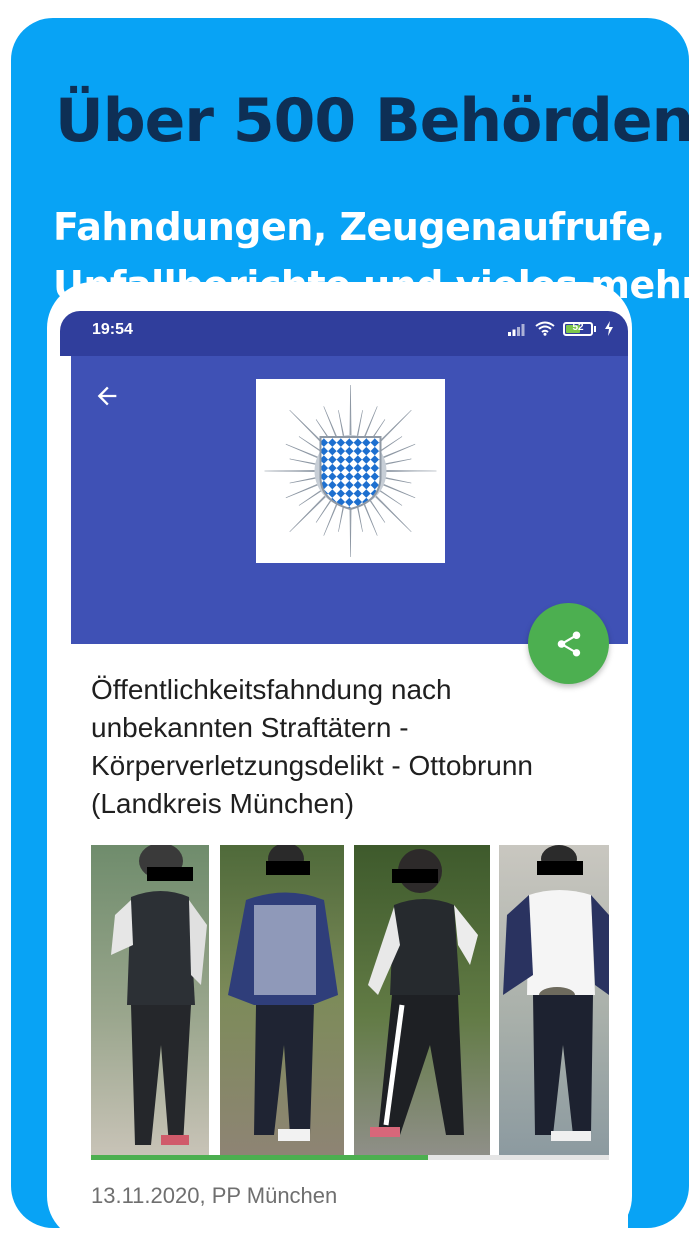  Describe the element at coordinates (259, 1157) in the screenshot. I see `gallery-progress-fill` at that location.